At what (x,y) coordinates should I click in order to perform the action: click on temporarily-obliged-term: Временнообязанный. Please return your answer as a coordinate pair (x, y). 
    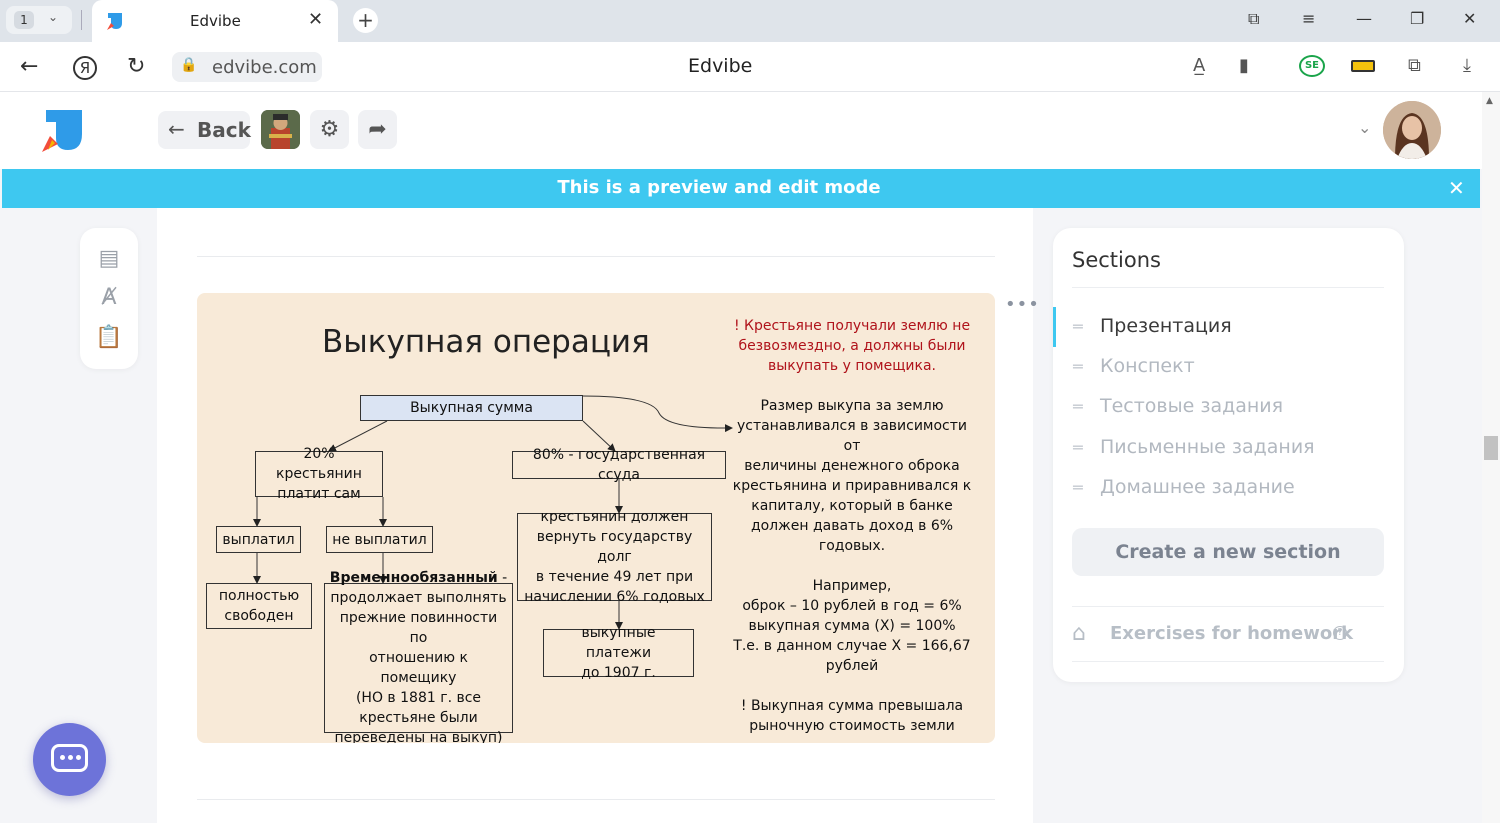
    Looking at the image, I should click on (413, 578).